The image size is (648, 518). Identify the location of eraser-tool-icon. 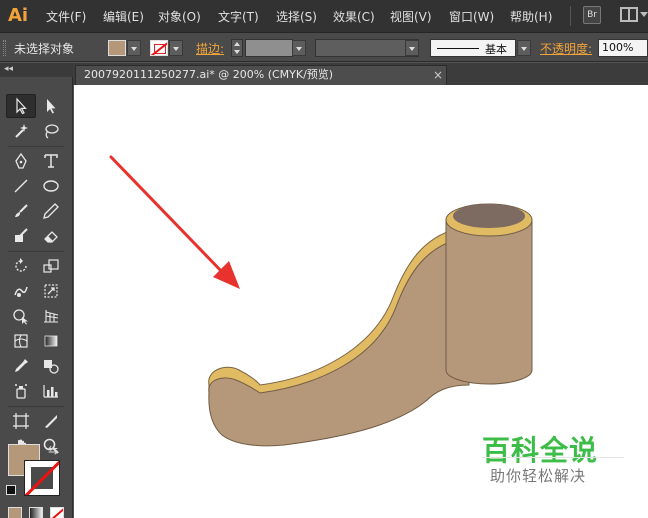
(51, 236).